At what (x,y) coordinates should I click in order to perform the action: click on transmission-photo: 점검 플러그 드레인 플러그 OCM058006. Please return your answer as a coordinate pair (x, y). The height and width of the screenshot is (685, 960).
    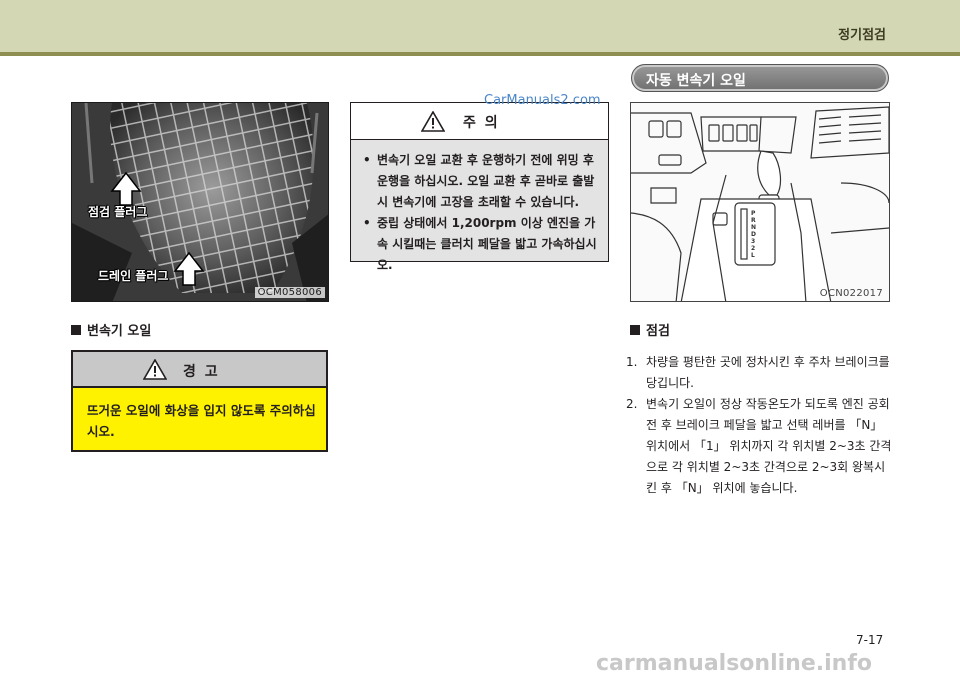
    Looking at the image, I should click on (200, 202).